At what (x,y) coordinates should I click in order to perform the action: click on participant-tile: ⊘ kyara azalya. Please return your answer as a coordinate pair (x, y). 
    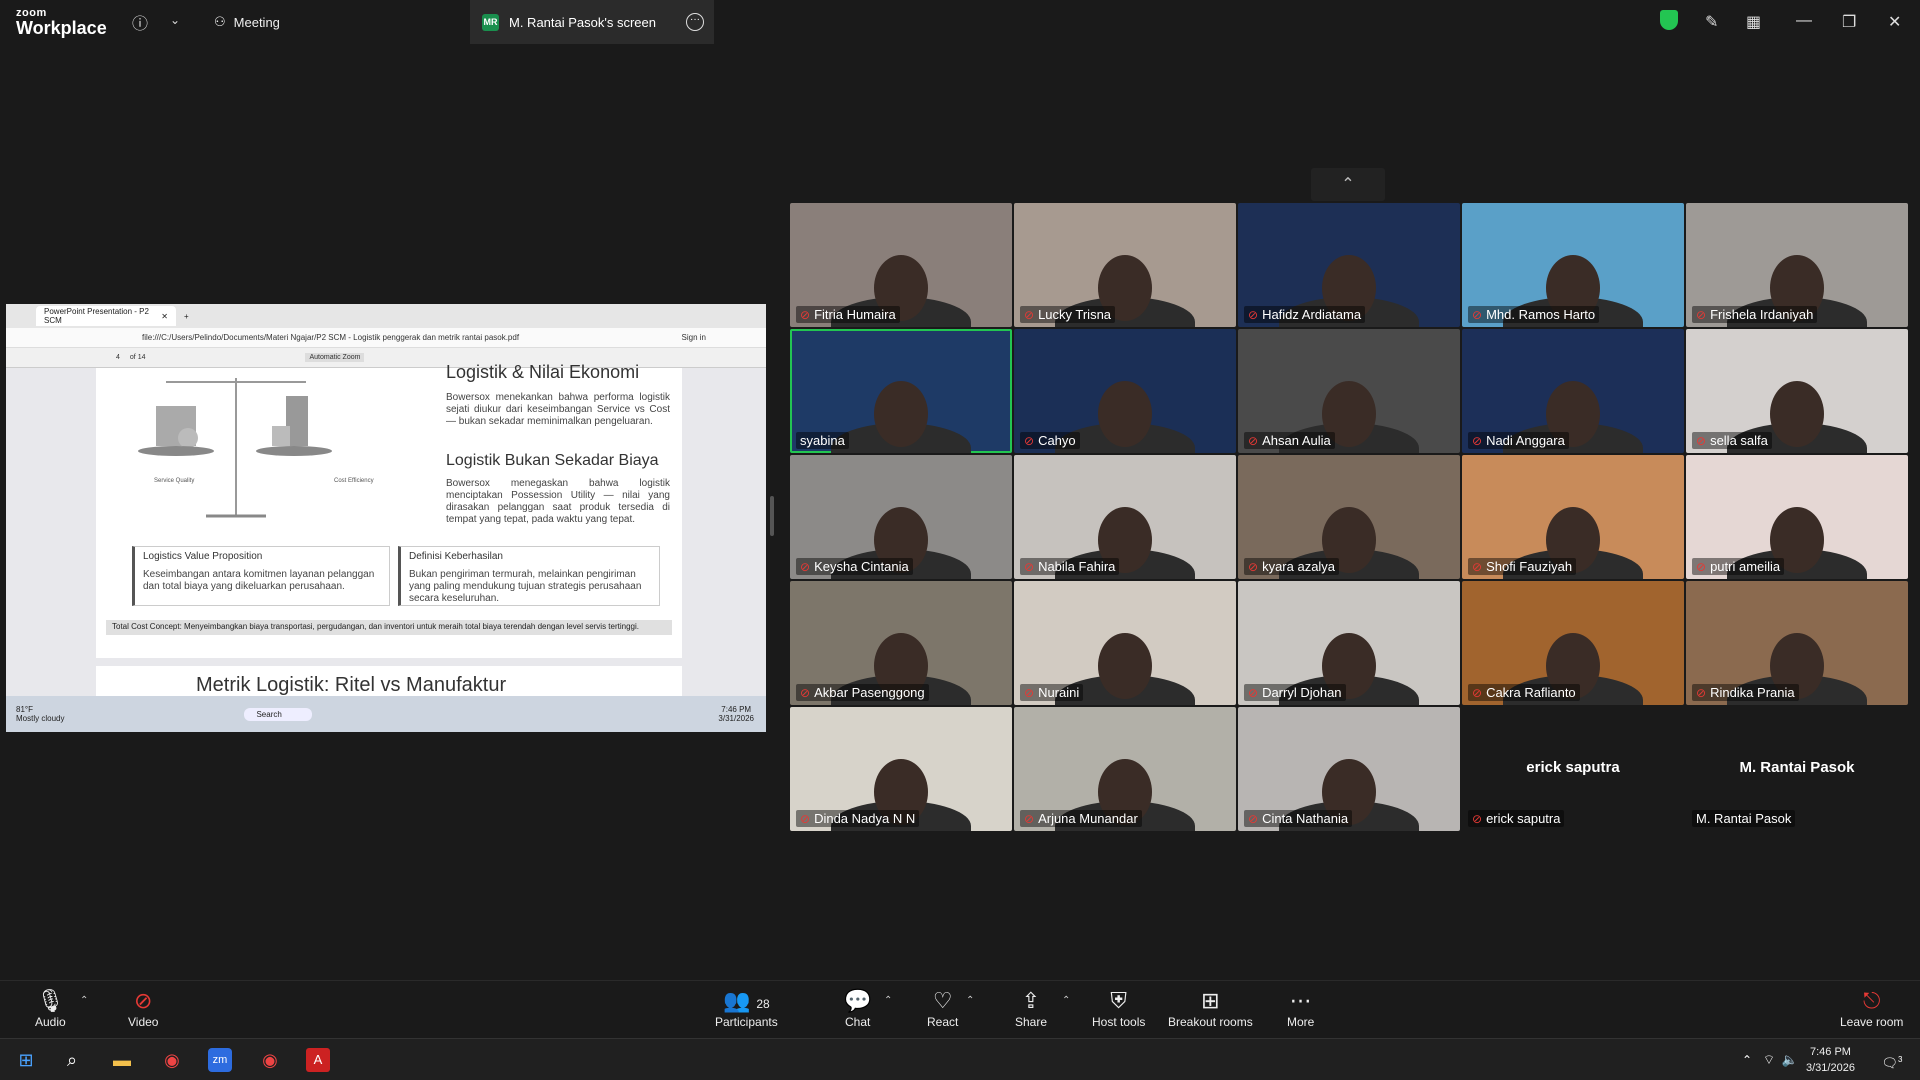
    Looking at the image, I should click on (1349, 517).